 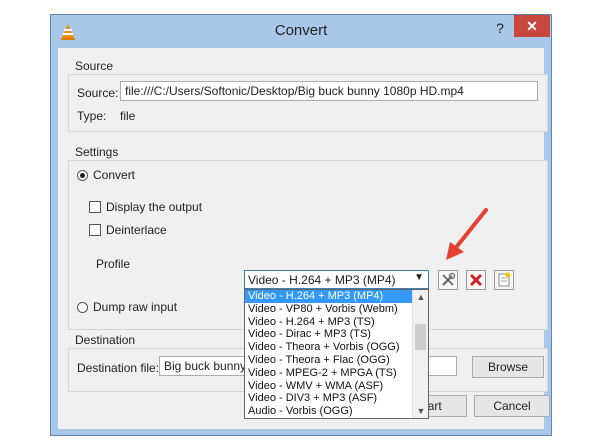 I want to click on profile-option: Audio - Vorbis (OGG), so click(x=329, y=411).